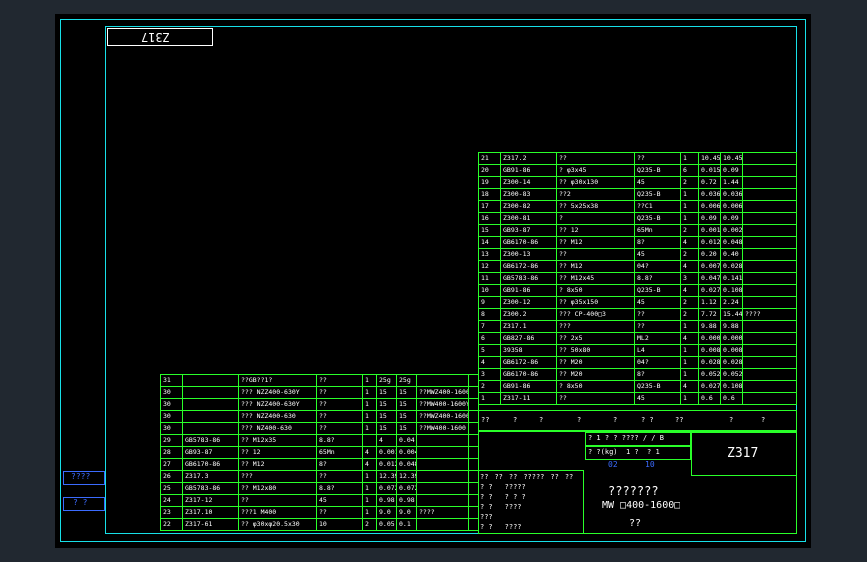 Image resolution: width=867 pixels, height=562 pixels. I want to click on table-cell: 0.1, so click(406, 524).